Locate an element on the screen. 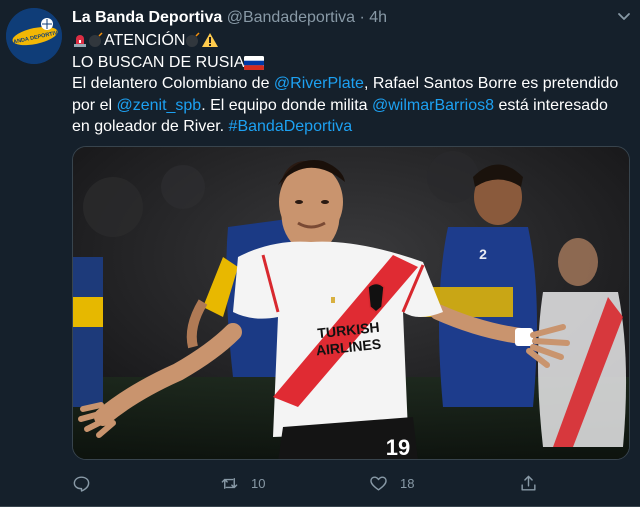  retweet-count: 10 is located at coordinates (258, 483).